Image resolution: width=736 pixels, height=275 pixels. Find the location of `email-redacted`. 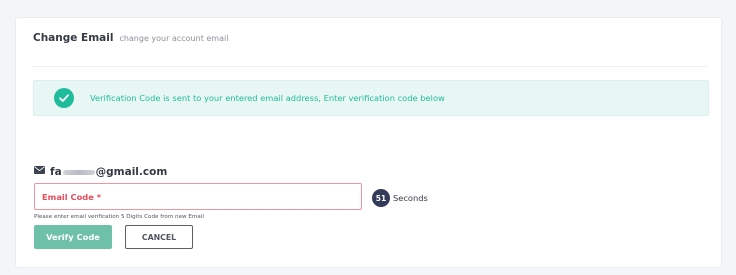

email-redacted is located at coordinates (78, 172).